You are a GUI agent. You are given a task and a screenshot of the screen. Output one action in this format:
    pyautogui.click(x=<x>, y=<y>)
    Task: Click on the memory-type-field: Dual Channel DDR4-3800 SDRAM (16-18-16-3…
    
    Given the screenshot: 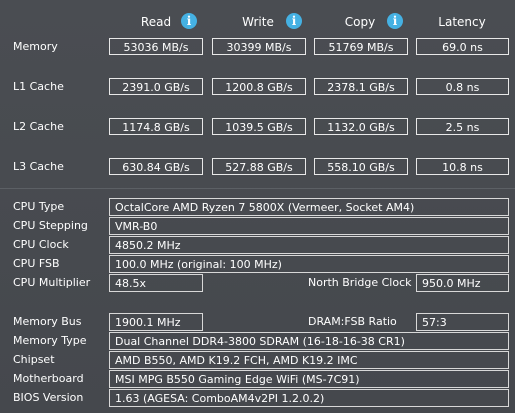 What is the action you would take?
    pyautogui.click(x=309, y=341)
    